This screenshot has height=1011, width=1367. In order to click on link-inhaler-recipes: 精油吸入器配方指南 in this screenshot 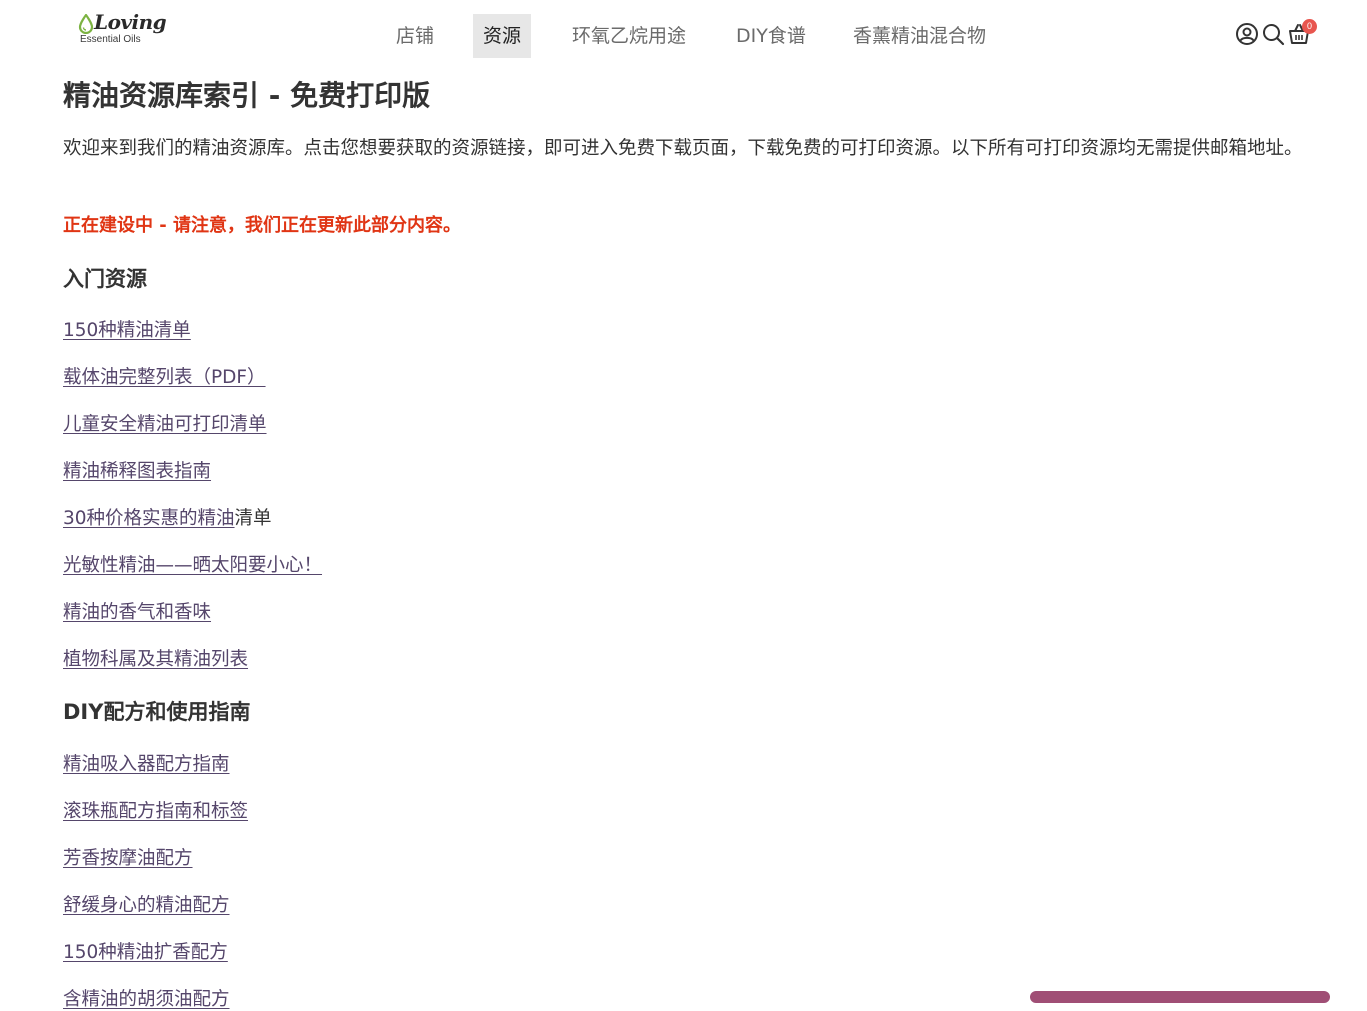, I will do `click(146, 763)`.